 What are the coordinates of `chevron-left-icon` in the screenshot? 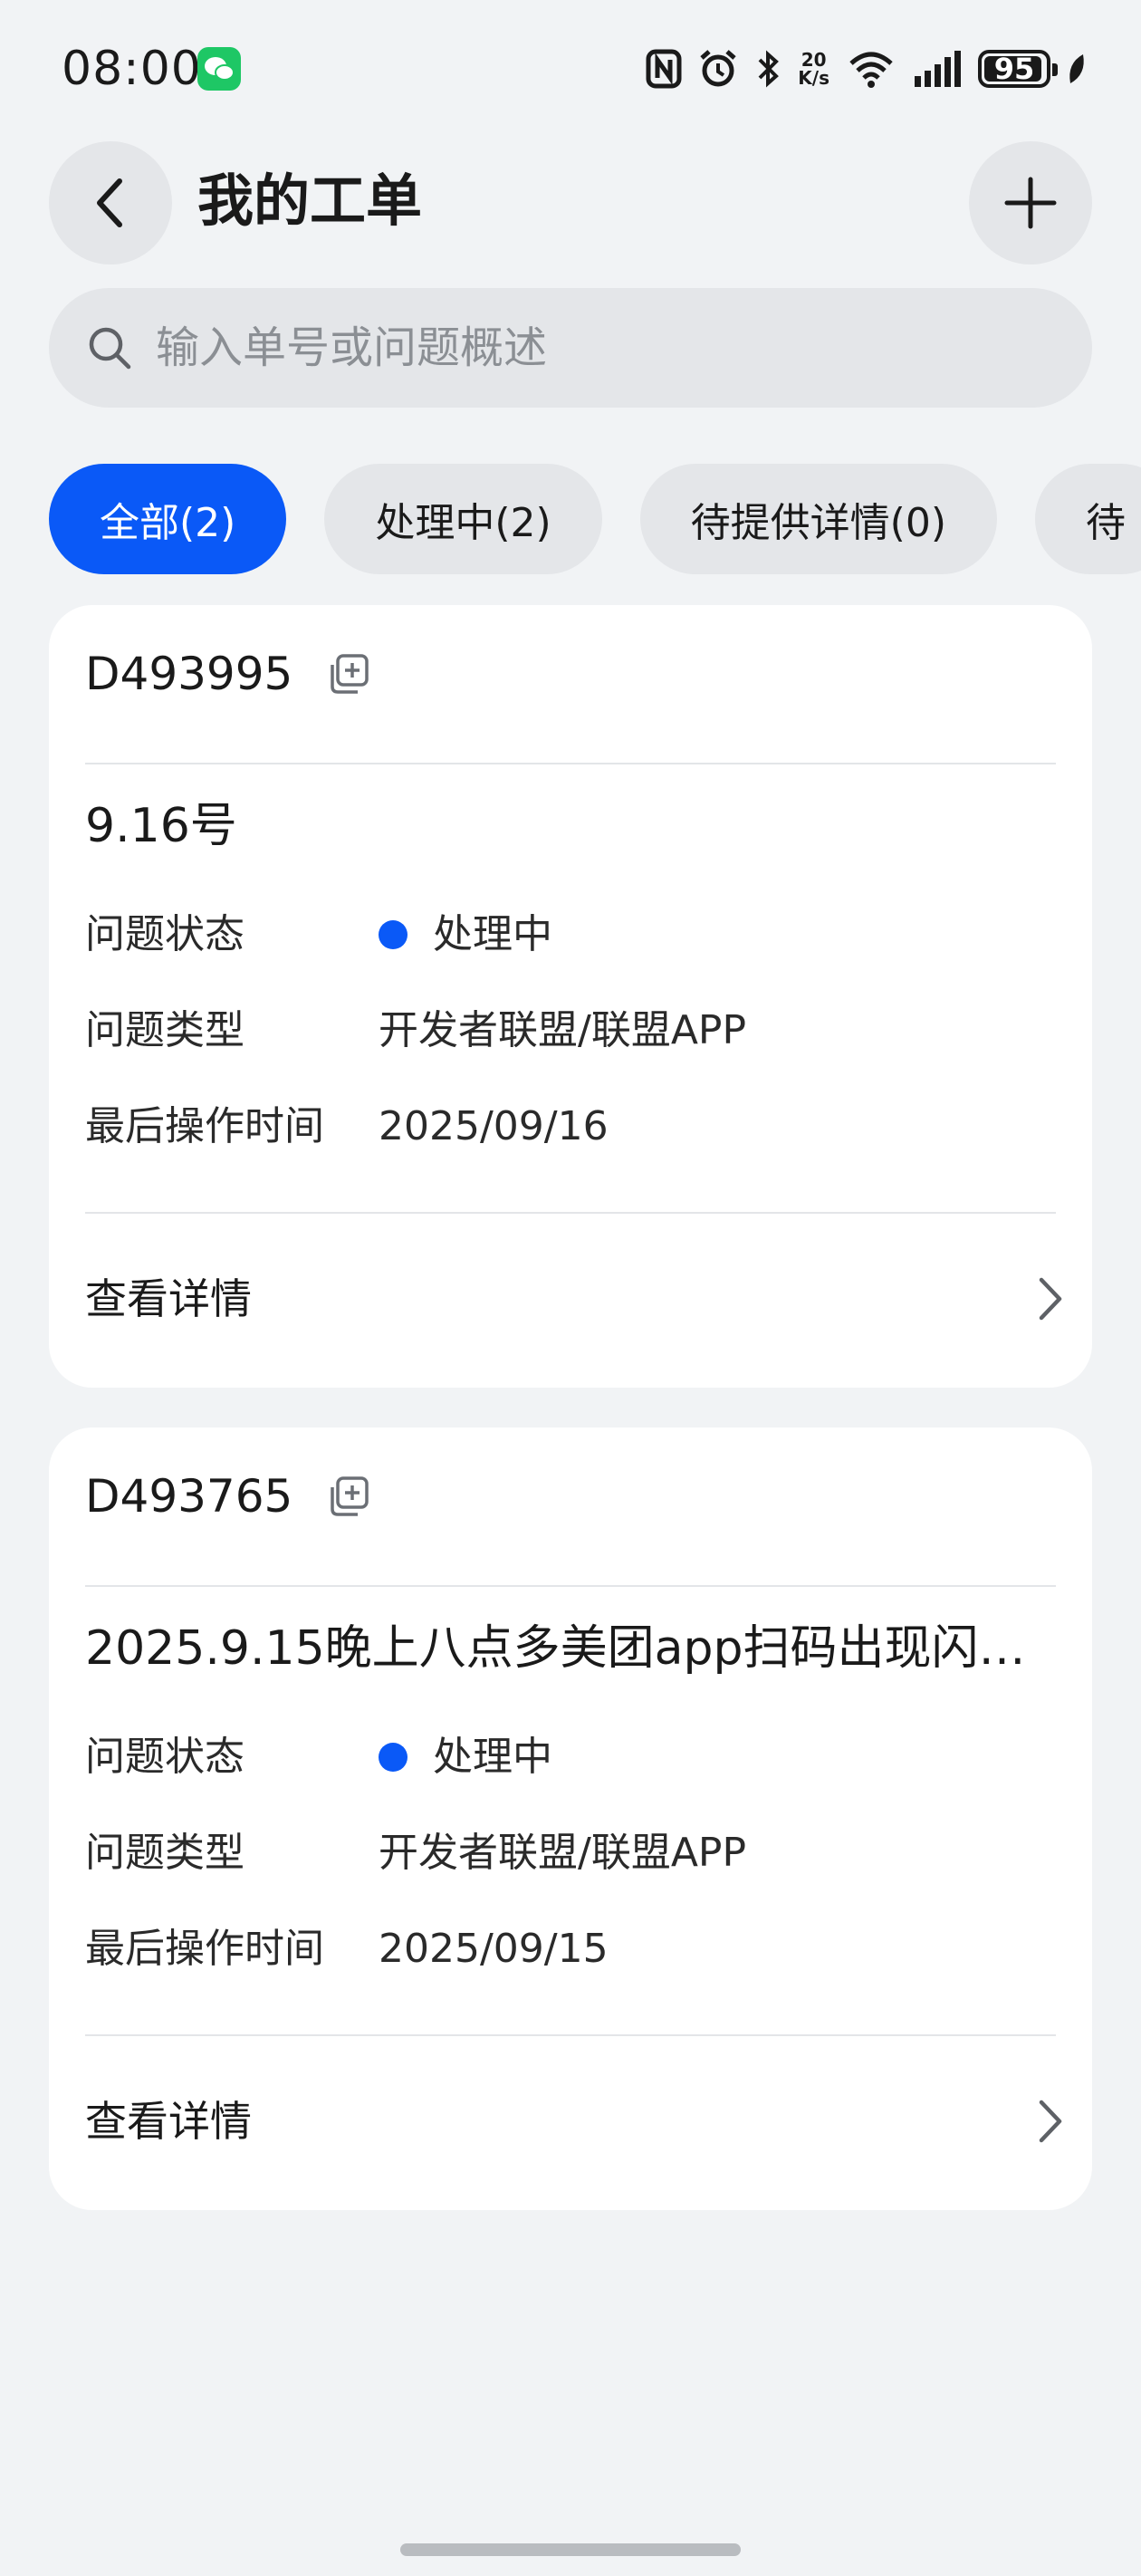 It's located at (110, 202).